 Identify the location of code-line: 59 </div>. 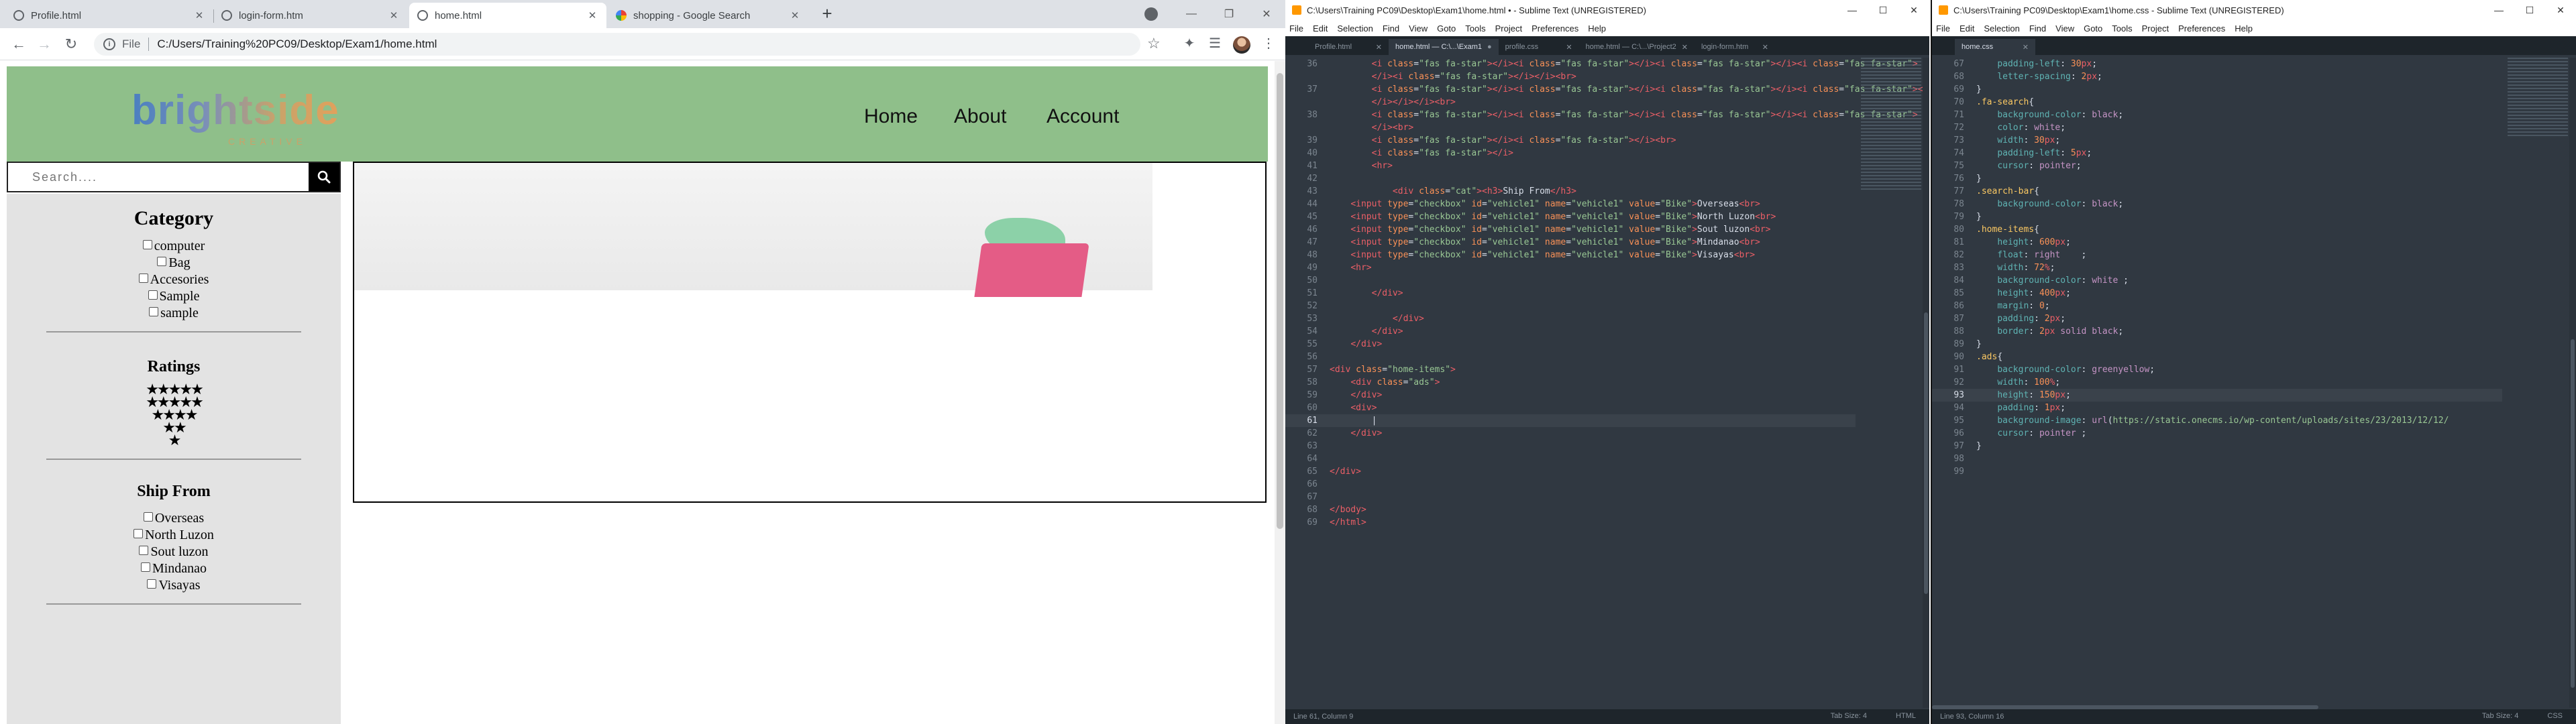
(1570, 395).